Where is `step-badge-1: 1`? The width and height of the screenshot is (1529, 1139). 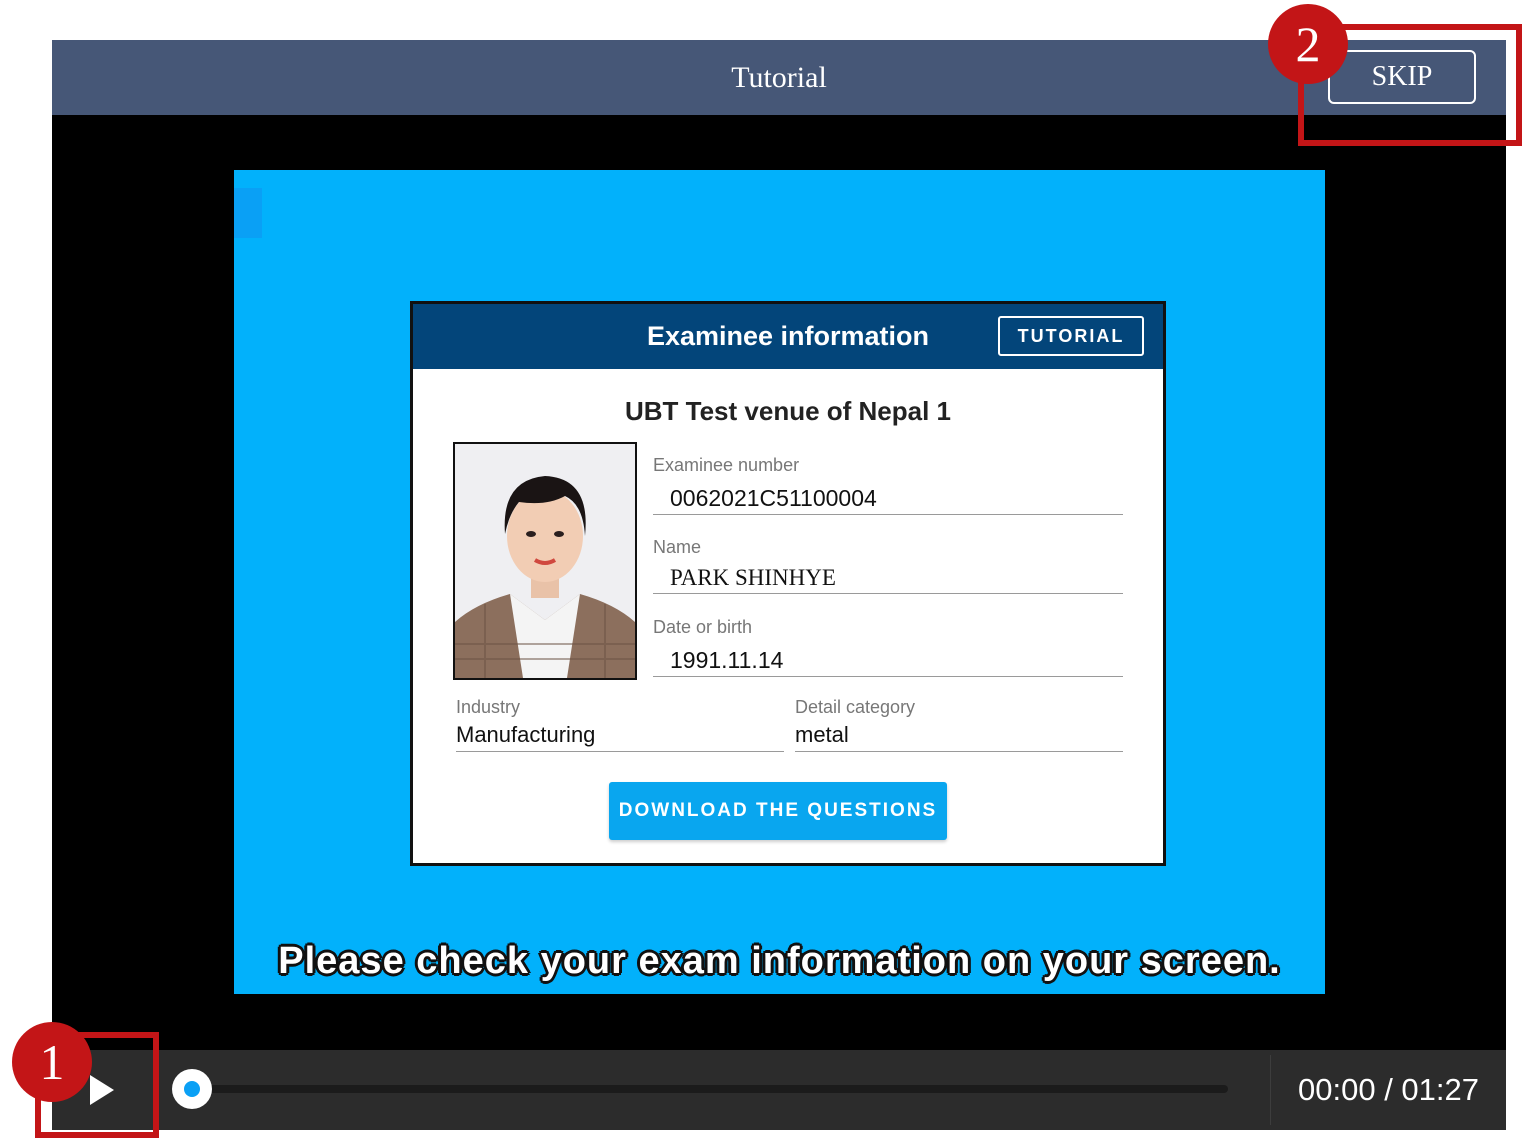 step-badge-1: 1 is located at coordinates (52, 1062).